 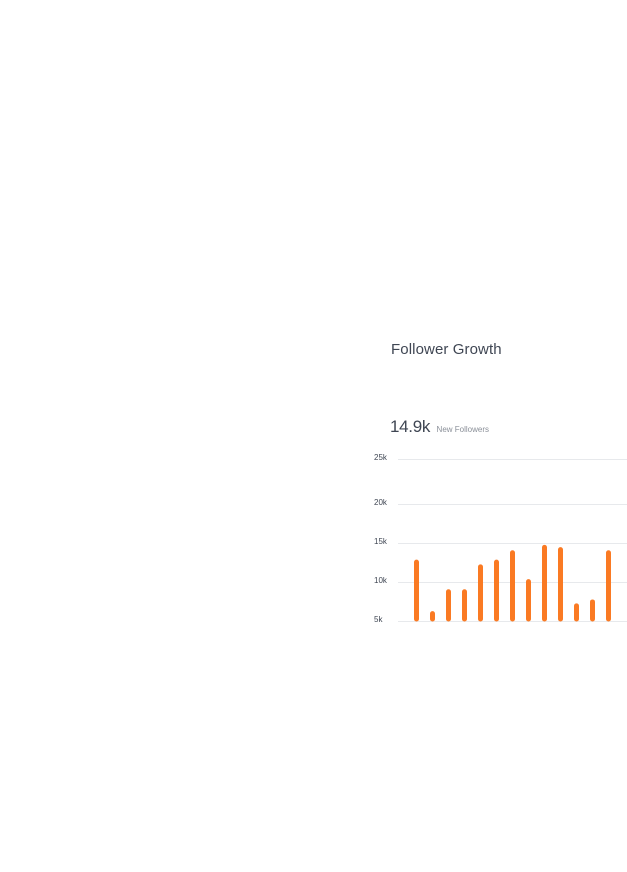 What do you see at coordinates (463, 429) in the screenshot?
I see `metric-label: New Followers` at bounding box center [463, 429].